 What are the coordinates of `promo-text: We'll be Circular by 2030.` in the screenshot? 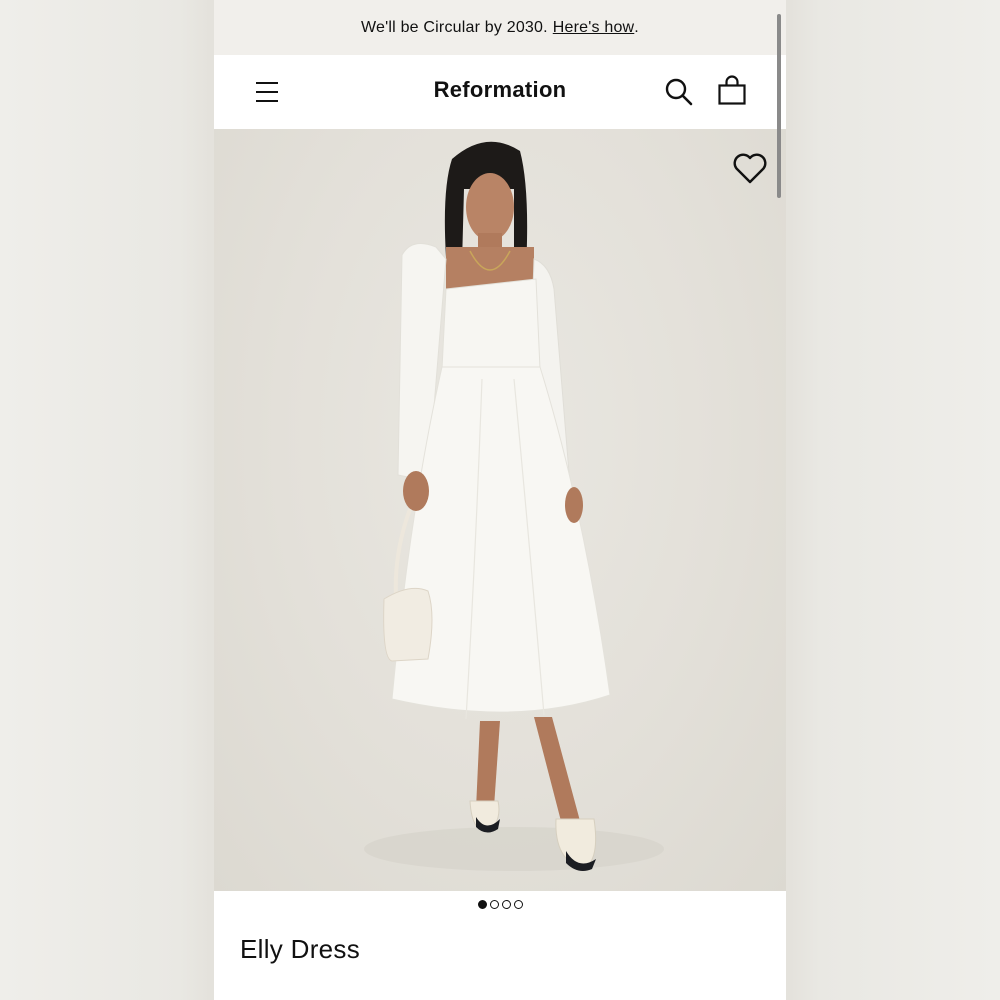 It's located at (454, 27).